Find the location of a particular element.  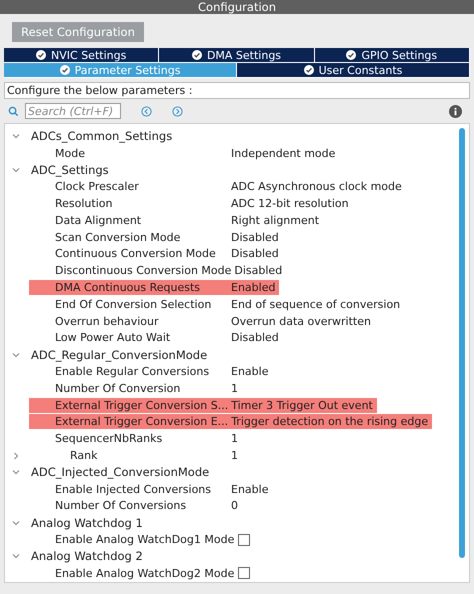

parameter-name: Clock Prescaler is located at coordinates (97, 187).